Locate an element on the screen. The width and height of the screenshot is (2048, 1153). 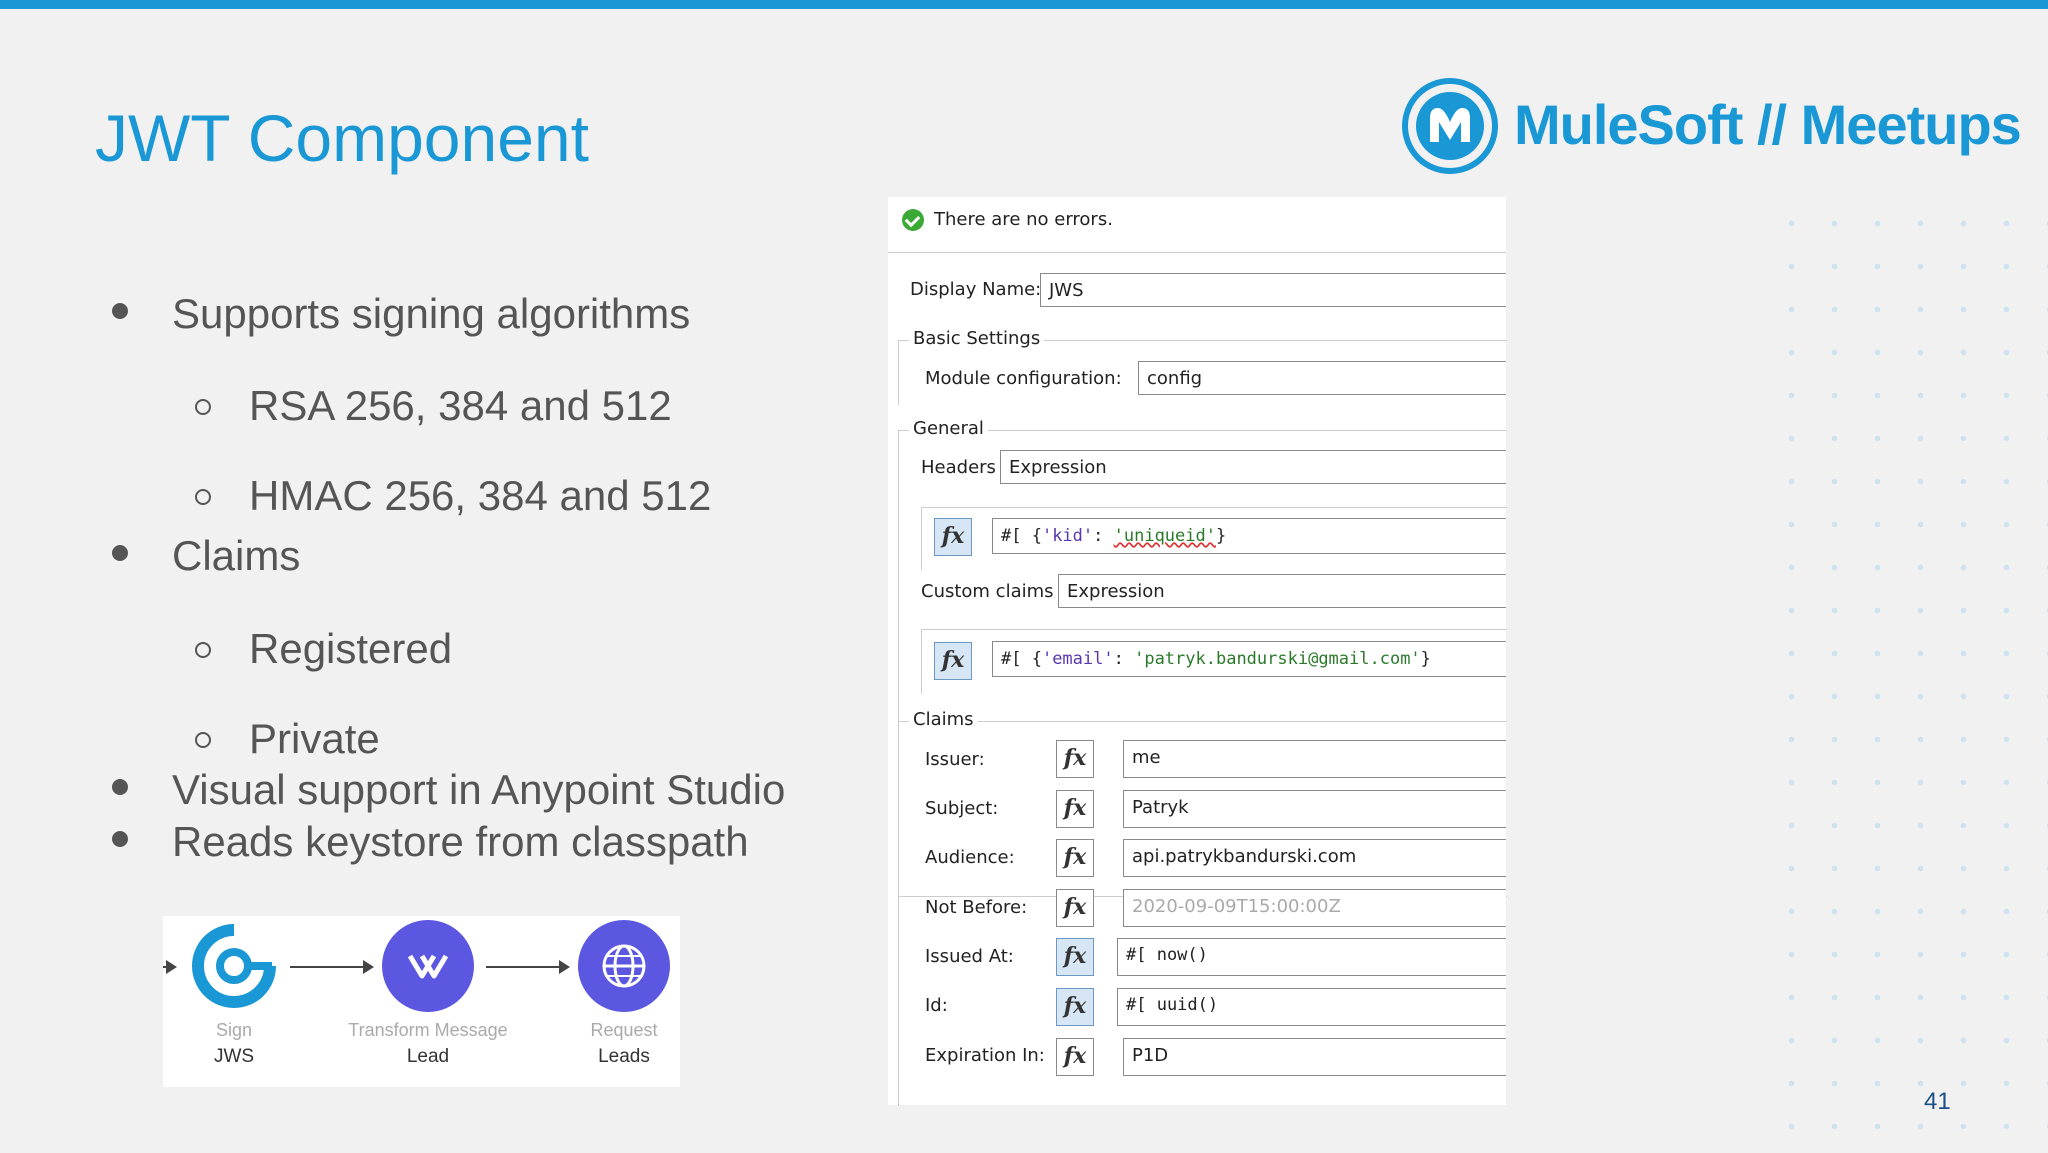
group-label: Claims is located at coordinates (943, 719).